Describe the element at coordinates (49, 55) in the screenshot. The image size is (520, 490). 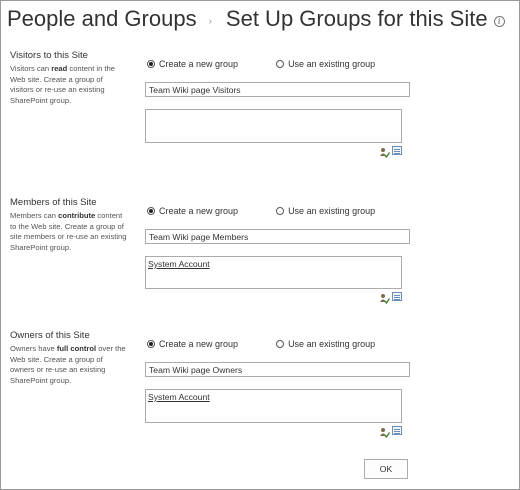
I see `section-title: Visitors to this Site` at that location.